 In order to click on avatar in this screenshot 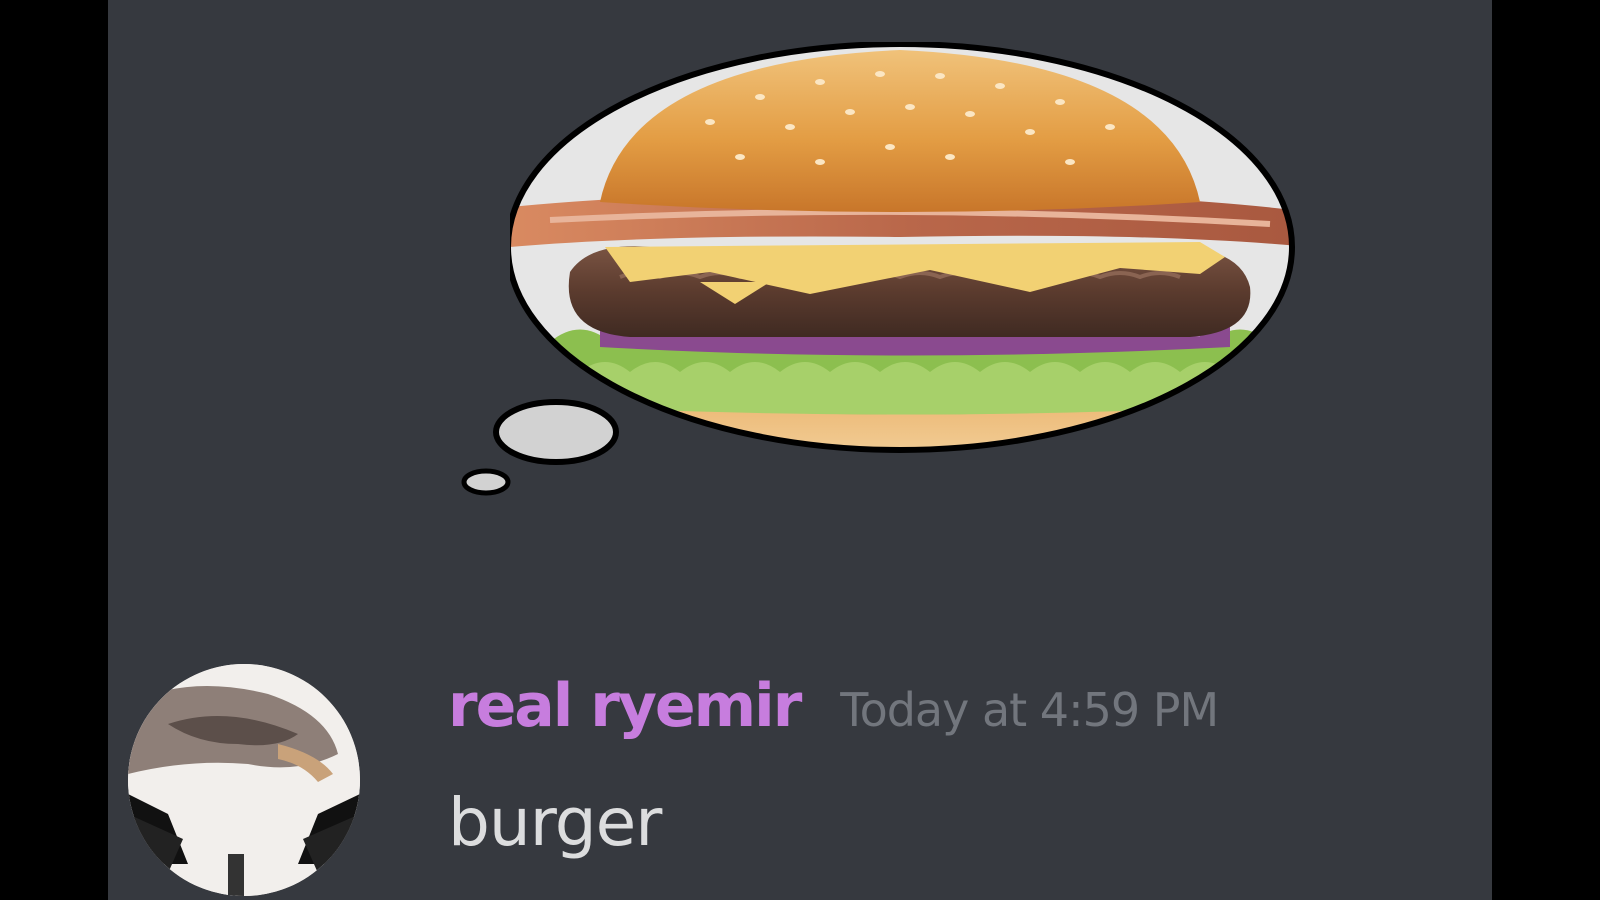, I will do `click(244, 780)`.